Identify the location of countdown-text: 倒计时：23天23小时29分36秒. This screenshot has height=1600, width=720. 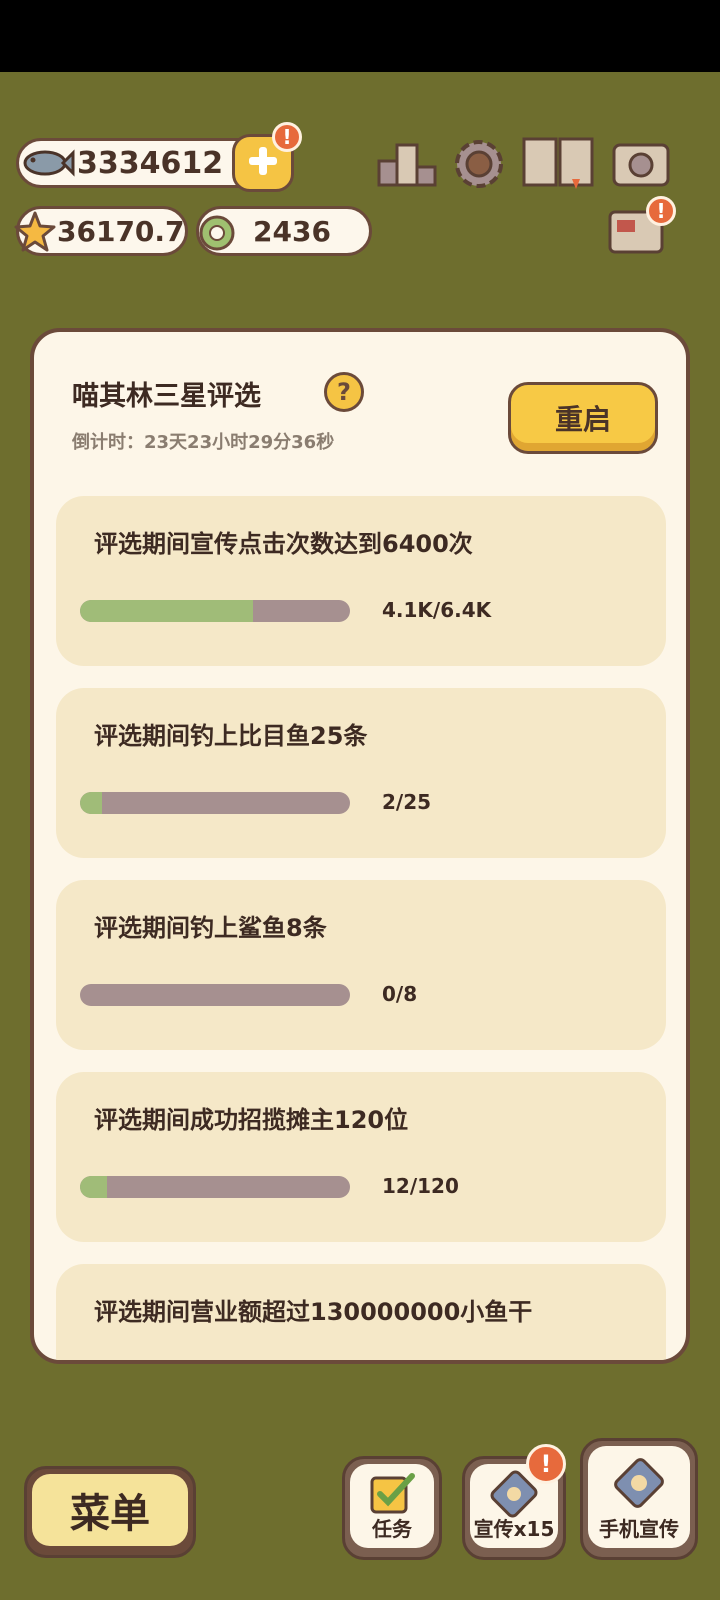
(203, 442).